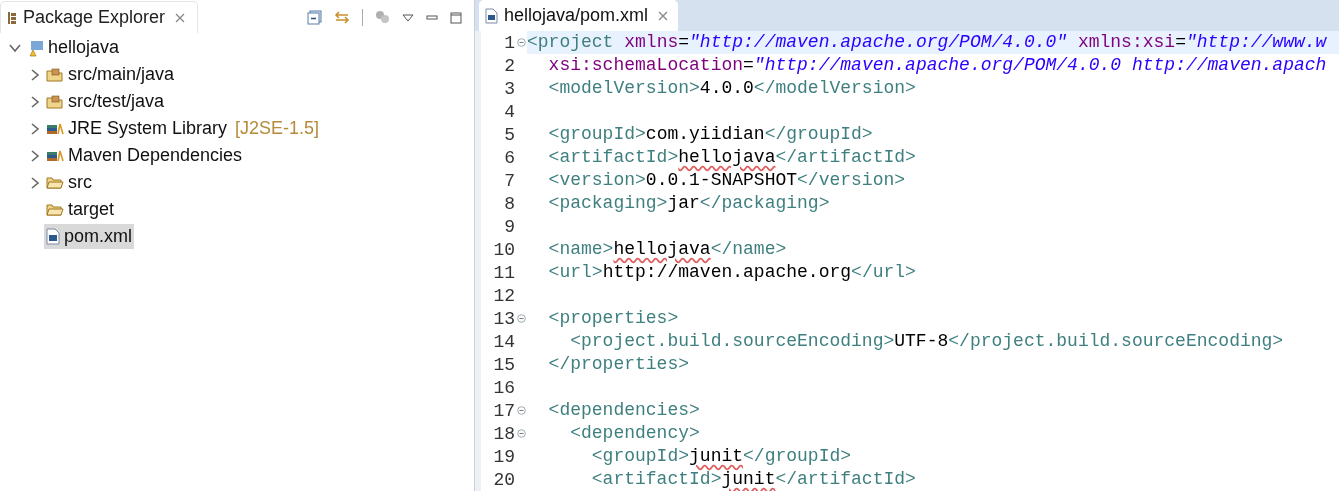 This screenshot has width=1339, height=491. I want to click on tree-item: target, so click(80, 209).